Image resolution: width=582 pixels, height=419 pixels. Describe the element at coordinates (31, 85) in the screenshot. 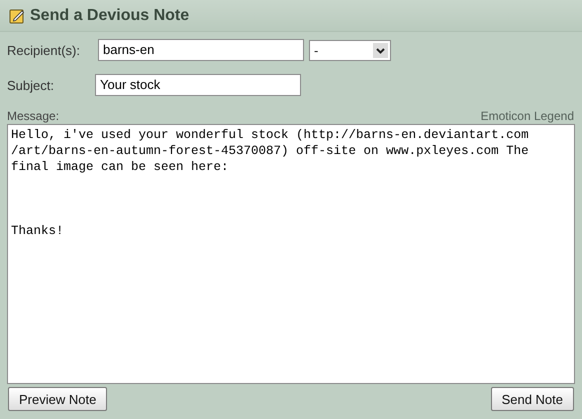

I see `subject-label: Subject:` at that location.